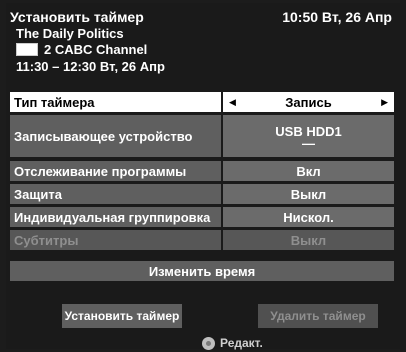 The width and height of the screenshot is (406, 352). What do you see at coordinates (308, 143) in the screenshot?
I see `row-value-secondary: —` at bounding box center [308, 143].